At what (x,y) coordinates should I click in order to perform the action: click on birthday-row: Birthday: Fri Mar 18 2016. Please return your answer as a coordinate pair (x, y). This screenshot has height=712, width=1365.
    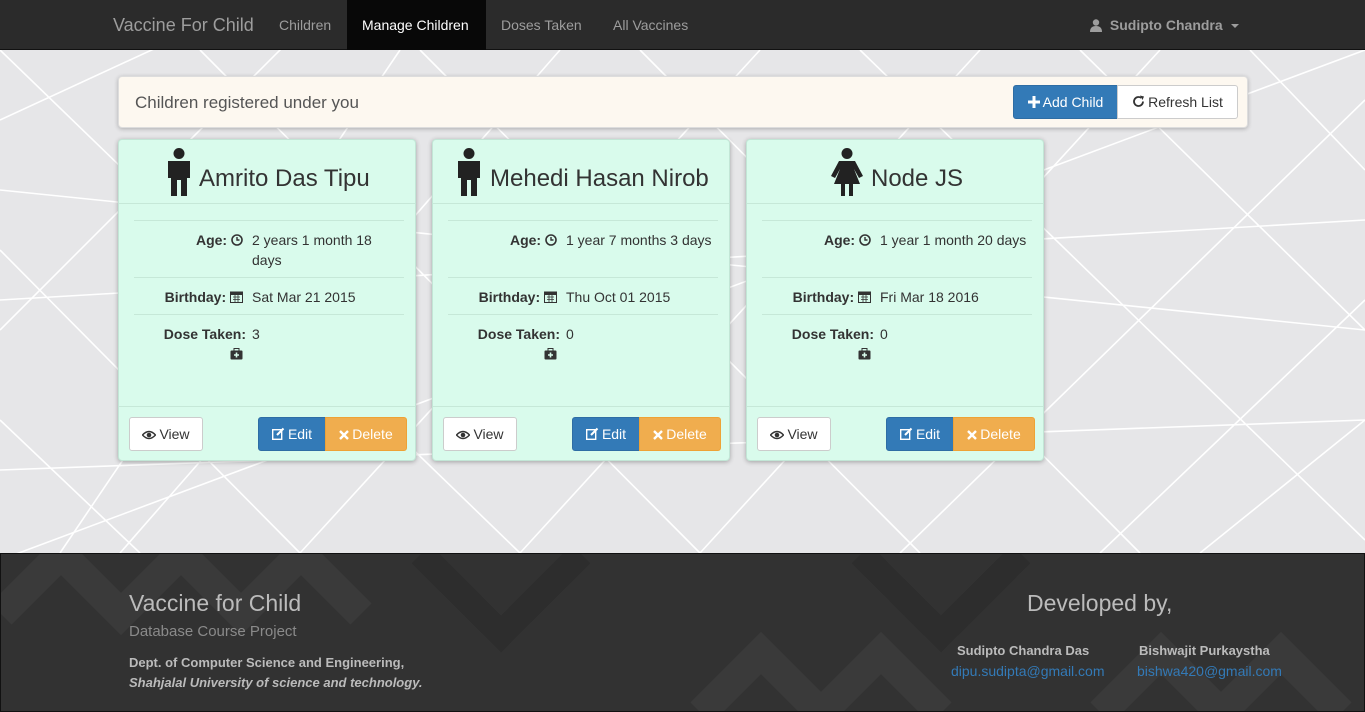
    Looking at the image, I should click on (897, 295).